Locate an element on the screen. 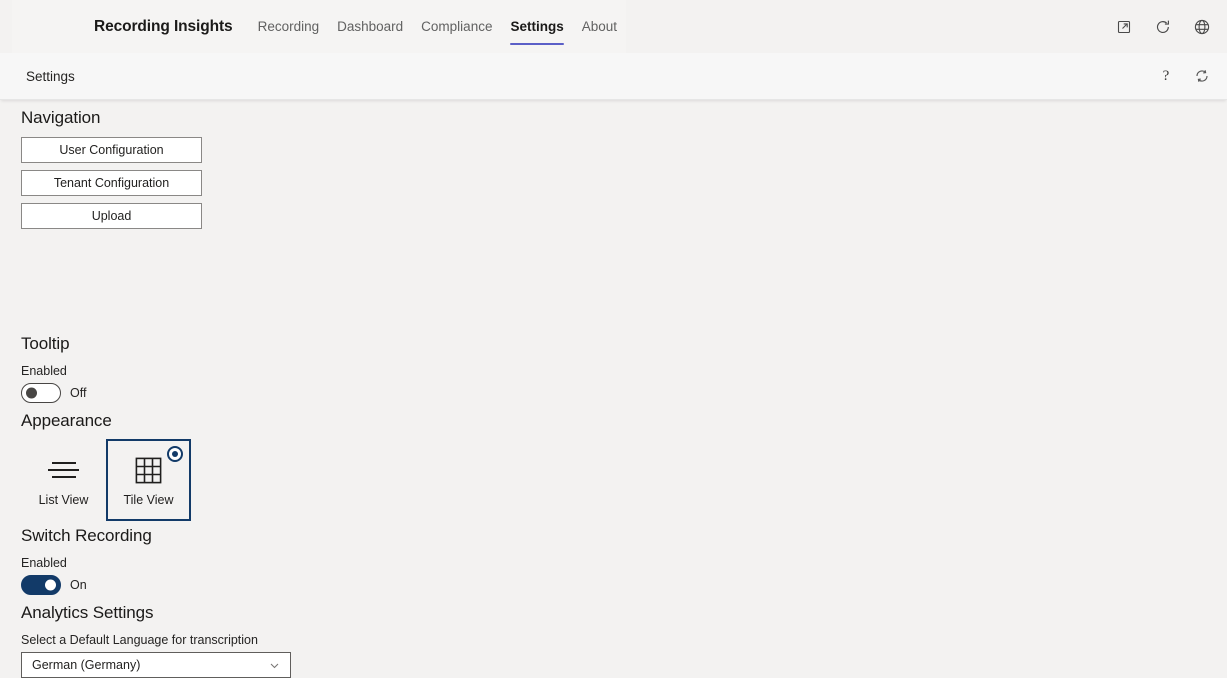  tooltip-toggle-row: Off is located at coordinates (53, 393).